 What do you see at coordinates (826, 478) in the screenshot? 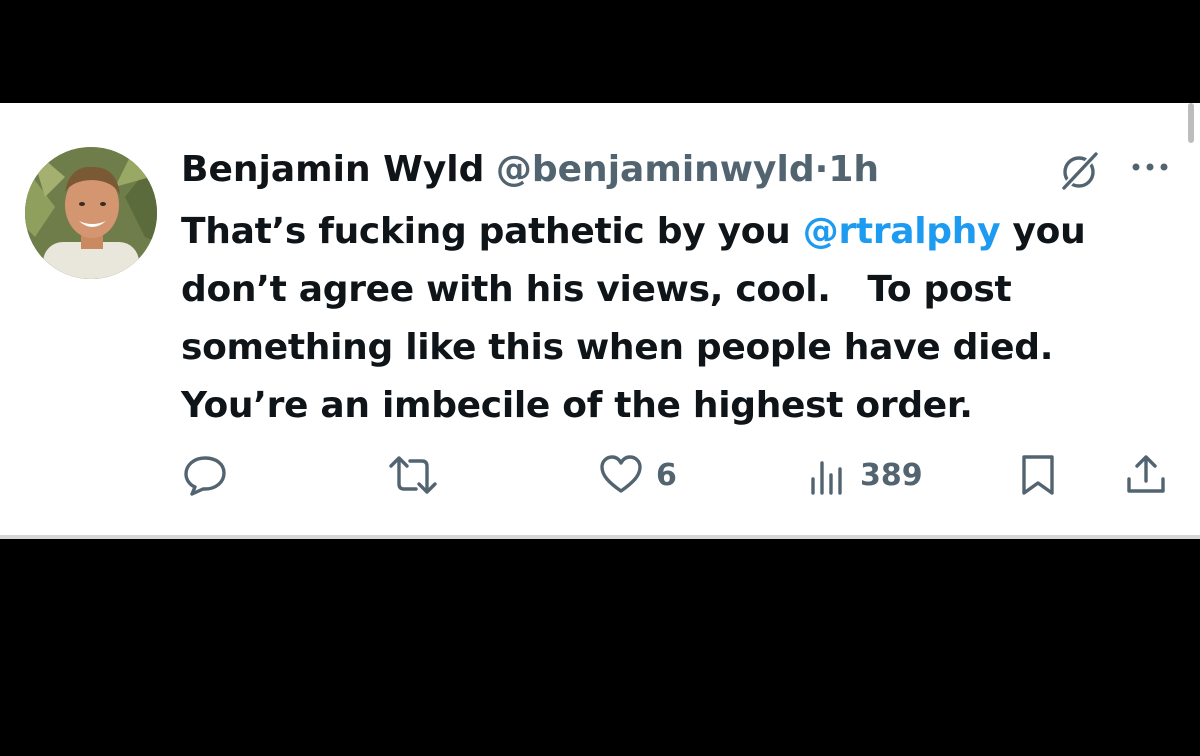
I see `views-icon` at bounding box center [826, 478].